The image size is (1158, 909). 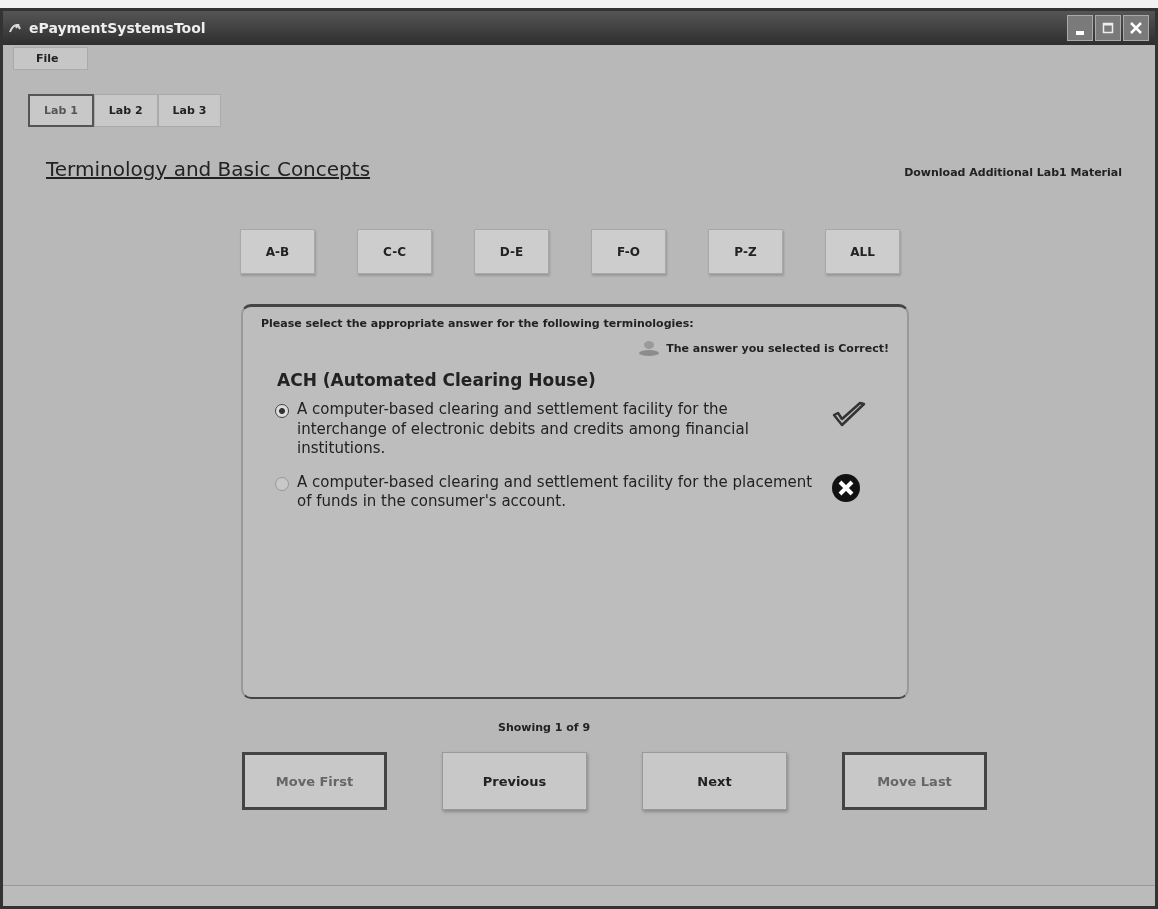 I want to click on minimize-icon, so click(x=1080, y=33).